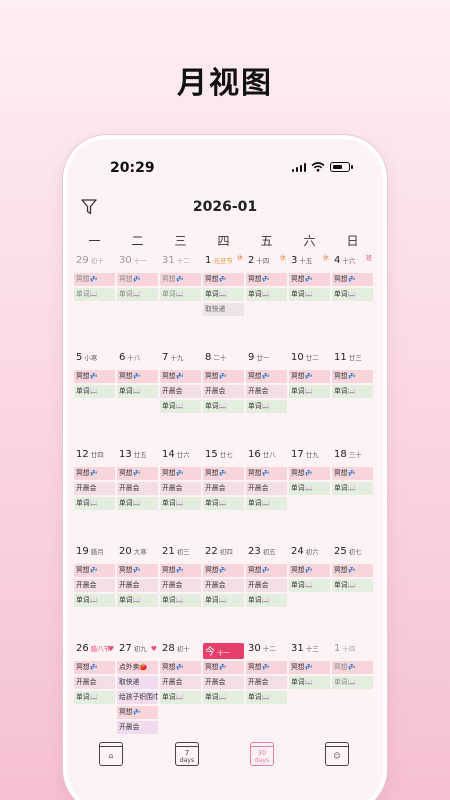 This screenshot has width=450, height=800. Describe the element at coordinates (337, 754) in the screenshot. I see `profile-icon: ☺` at that location.